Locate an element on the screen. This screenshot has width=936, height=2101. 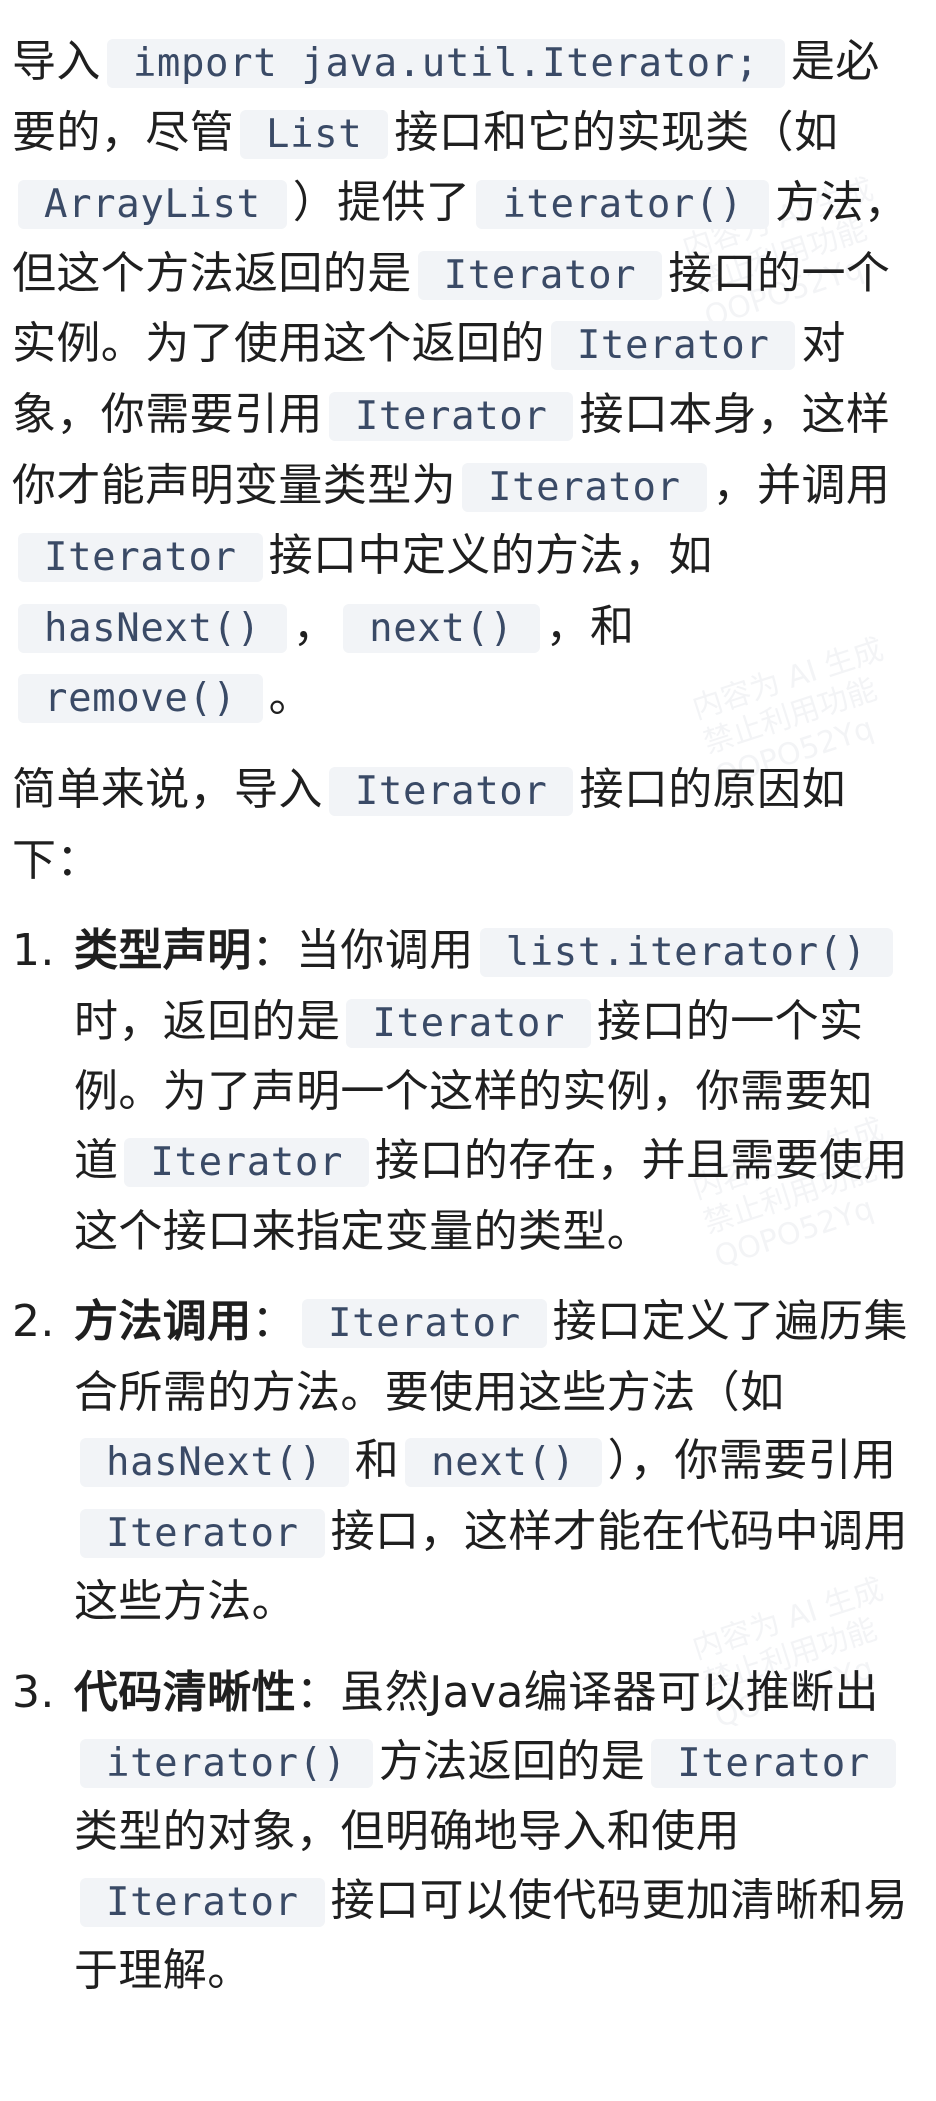
text: 接口和它的实现类（如 is located at coordinates (616, 132).